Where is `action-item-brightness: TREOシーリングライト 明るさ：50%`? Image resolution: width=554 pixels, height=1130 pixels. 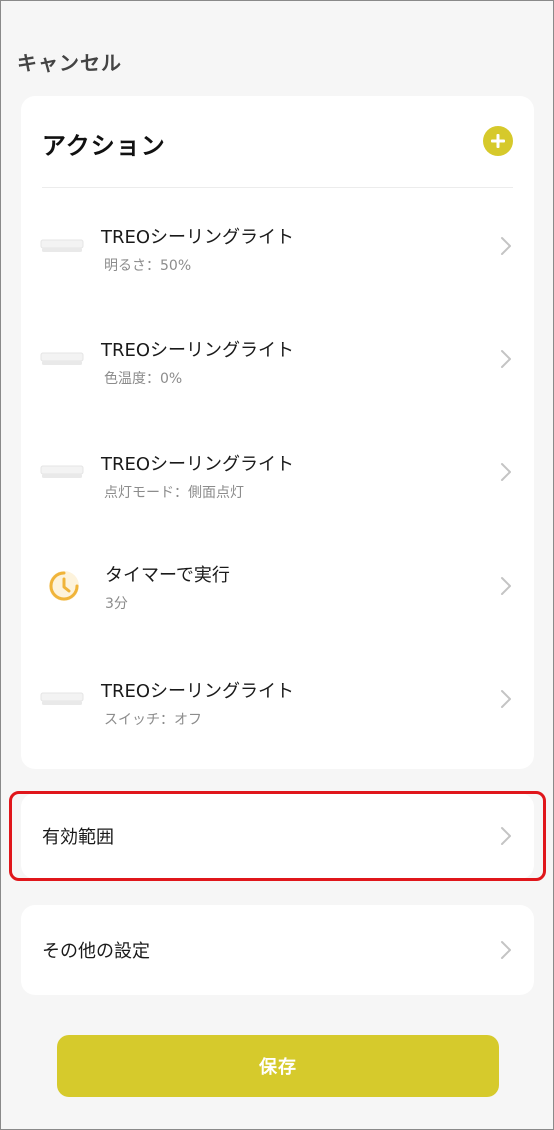 action-item-brightness: TREOシーリングライト 明るさ：50% is located at coordinates (277, 245).